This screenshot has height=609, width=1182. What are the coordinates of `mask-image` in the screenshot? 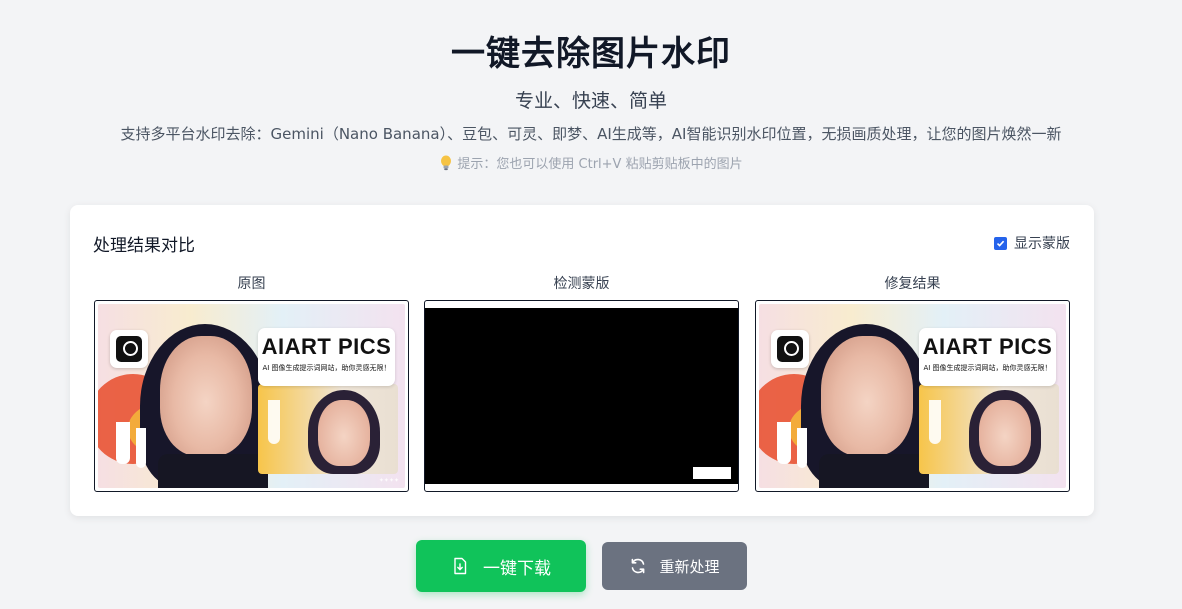 It's located at (581, 396).